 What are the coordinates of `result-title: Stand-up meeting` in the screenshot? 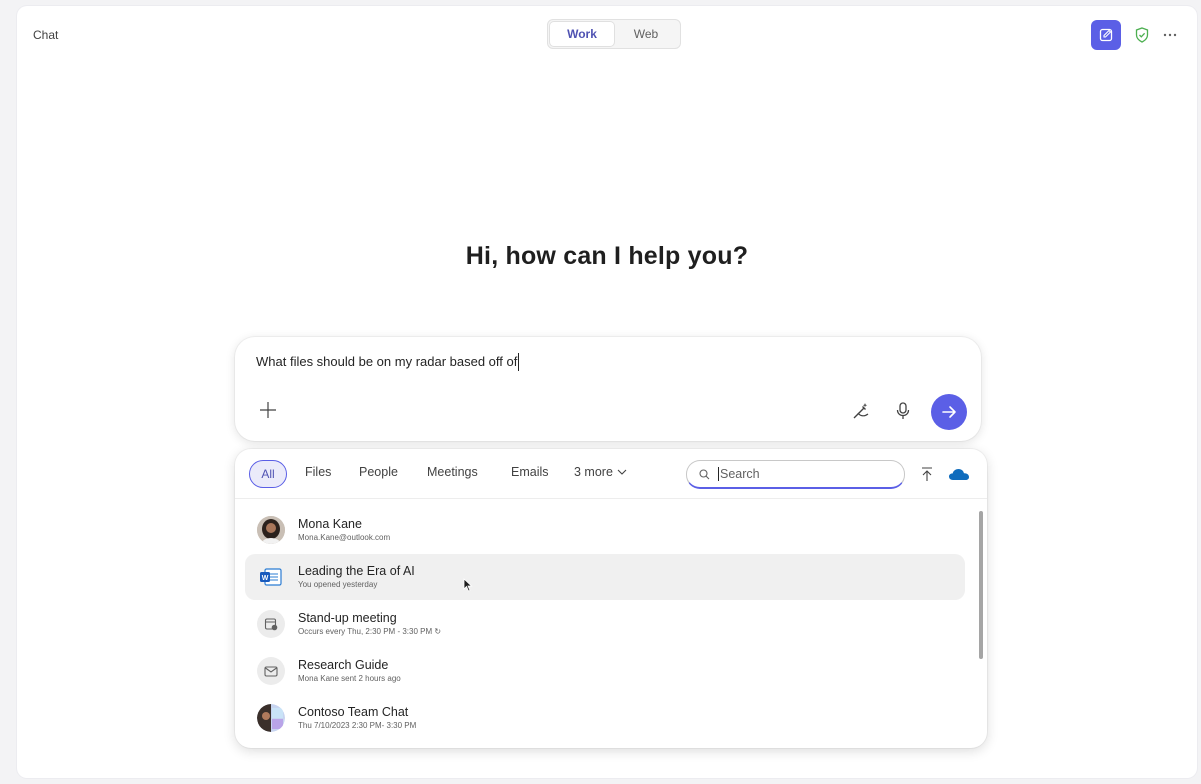 It's located at (347, 618).